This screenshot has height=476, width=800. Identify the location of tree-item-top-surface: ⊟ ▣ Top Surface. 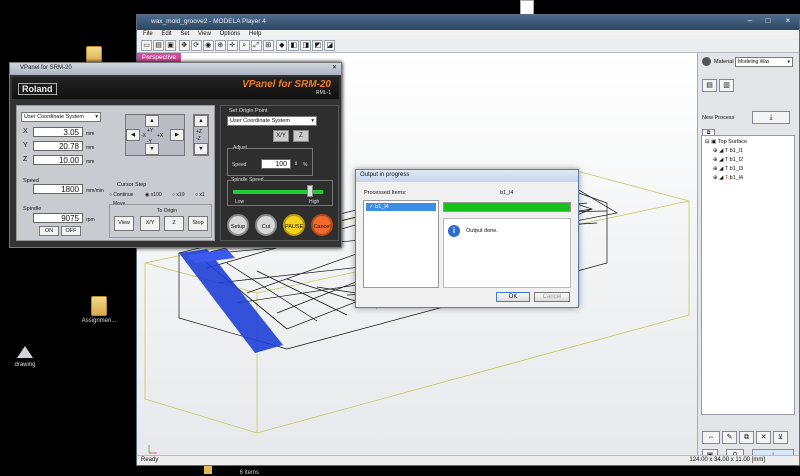
(748, 142).